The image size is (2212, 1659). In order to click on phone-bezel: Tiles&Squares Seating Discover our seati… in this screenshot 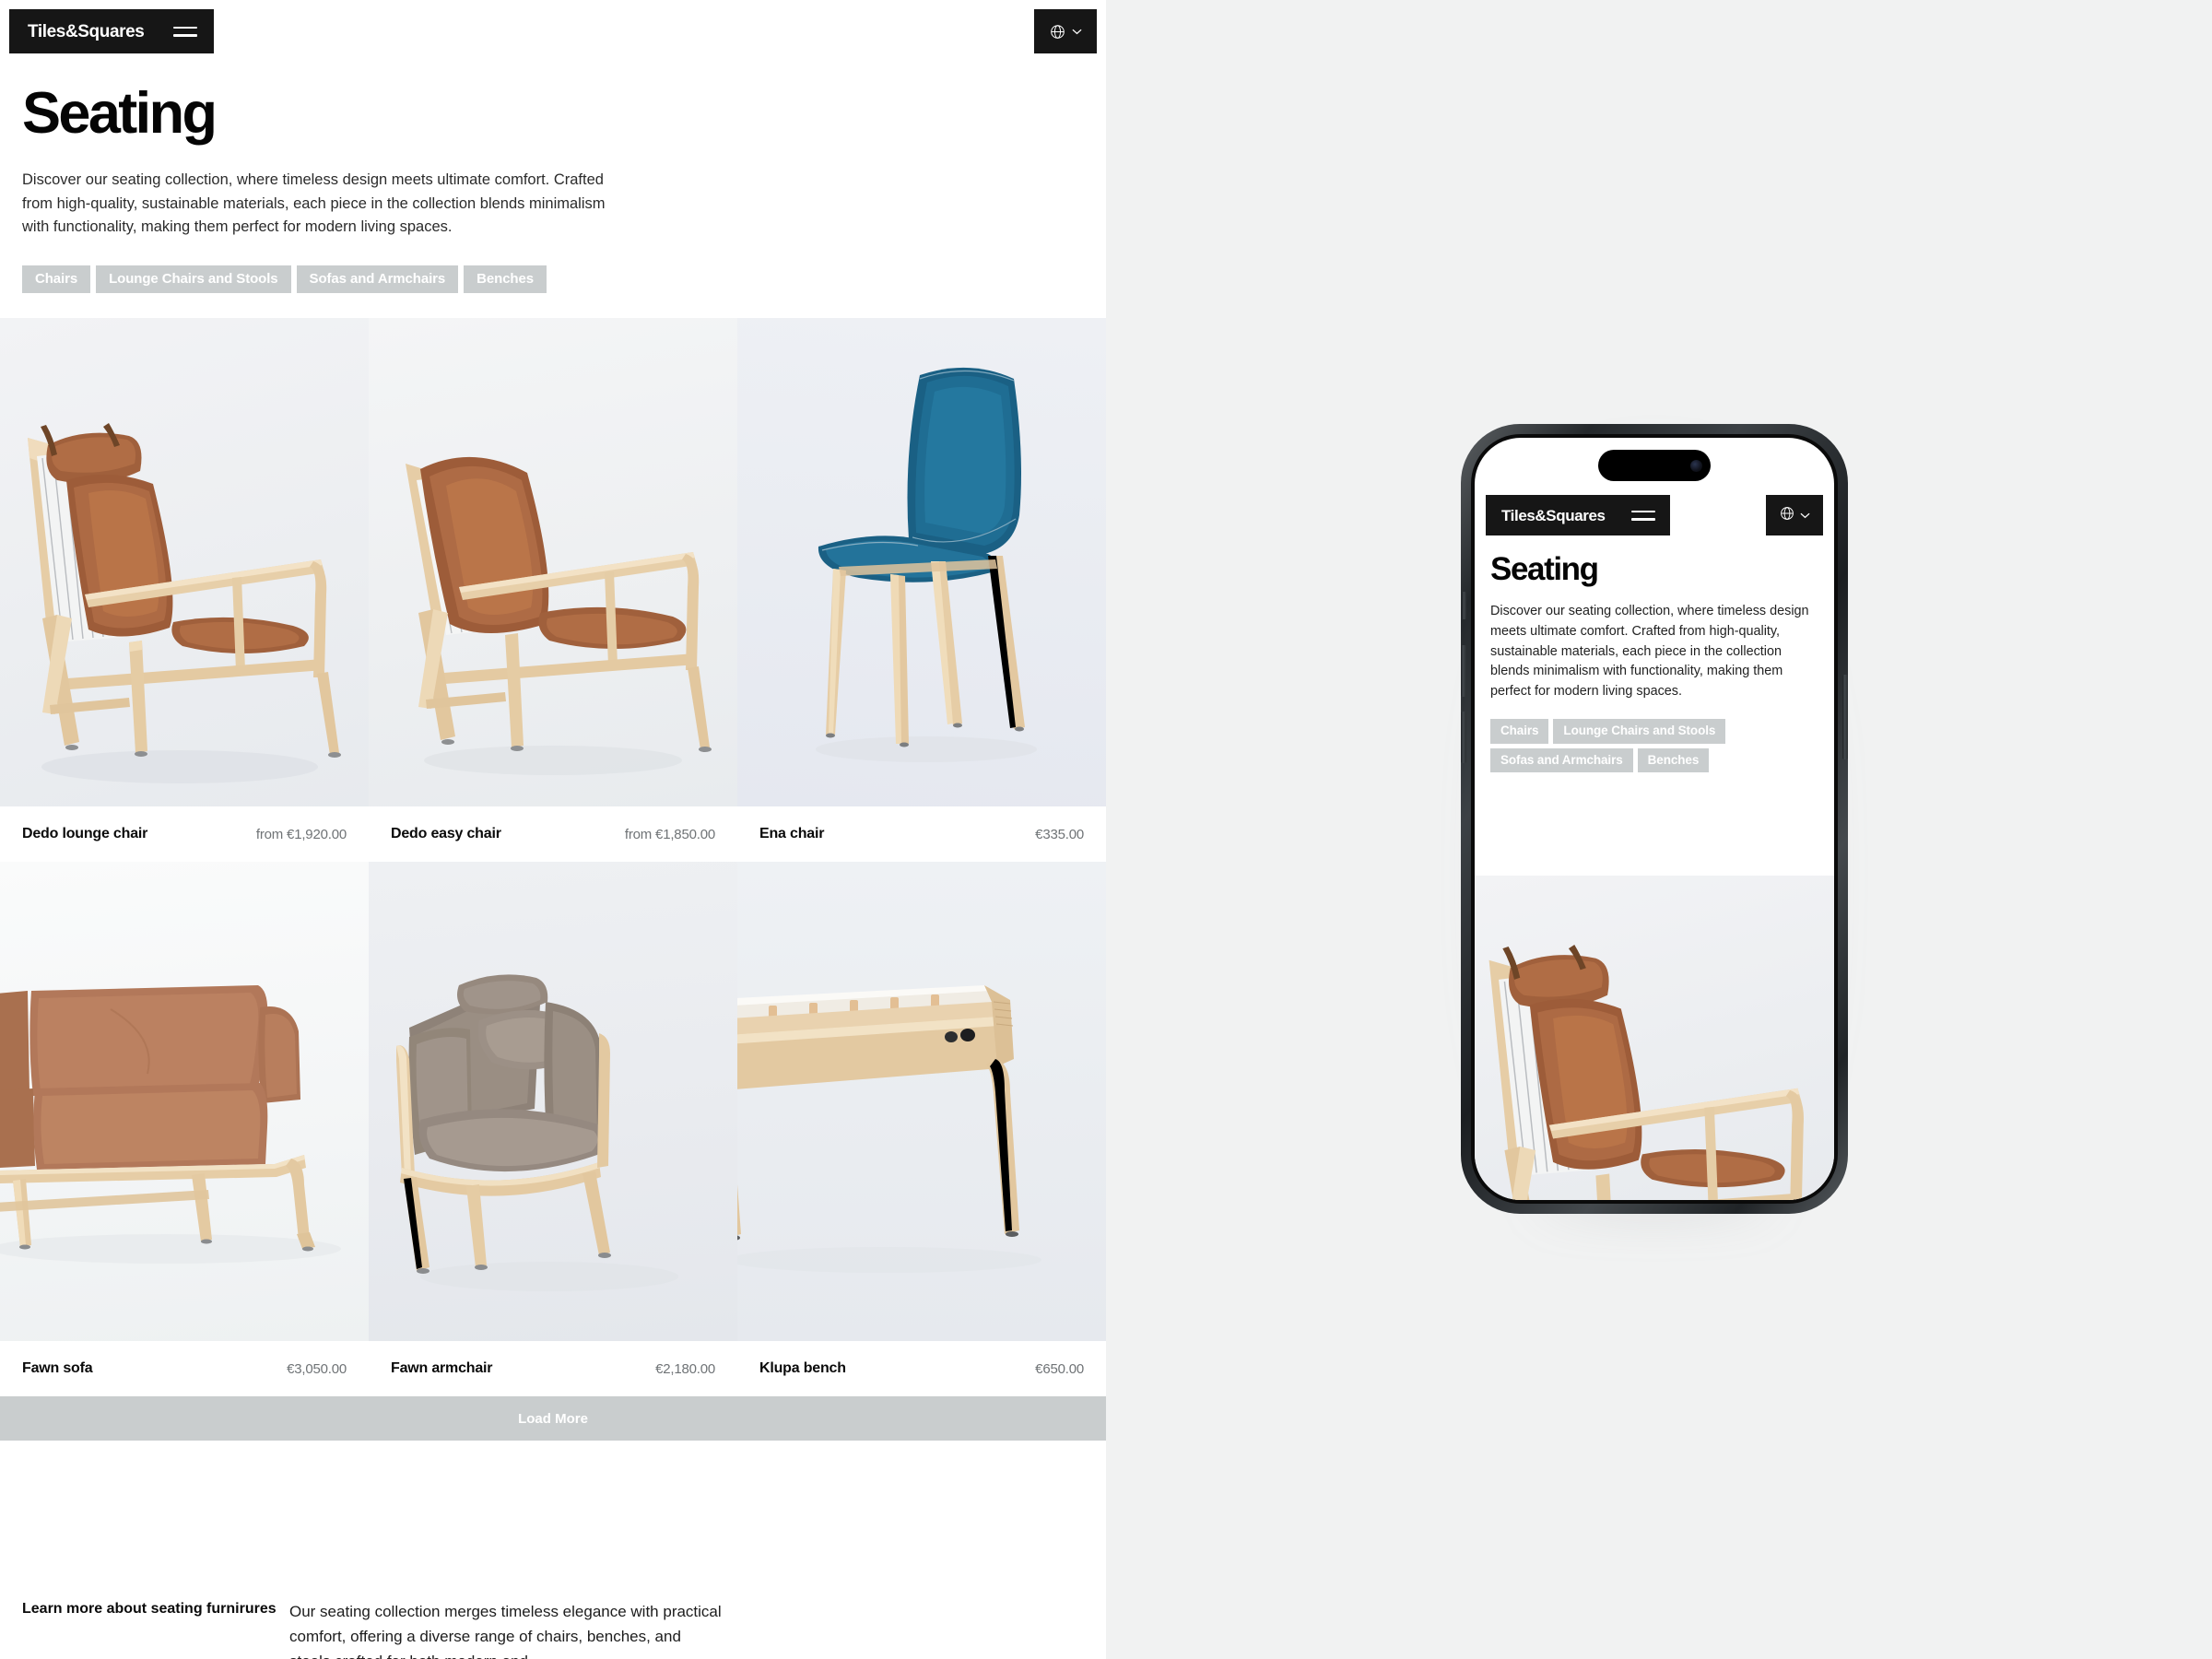, I will do `click(1654, 819)`.